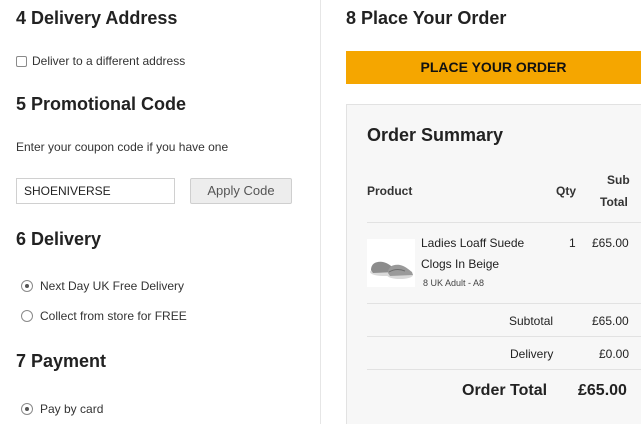 This screenshot has width=641, height=424. I want to click on delivery-label: Delivery, so click(532, 354).